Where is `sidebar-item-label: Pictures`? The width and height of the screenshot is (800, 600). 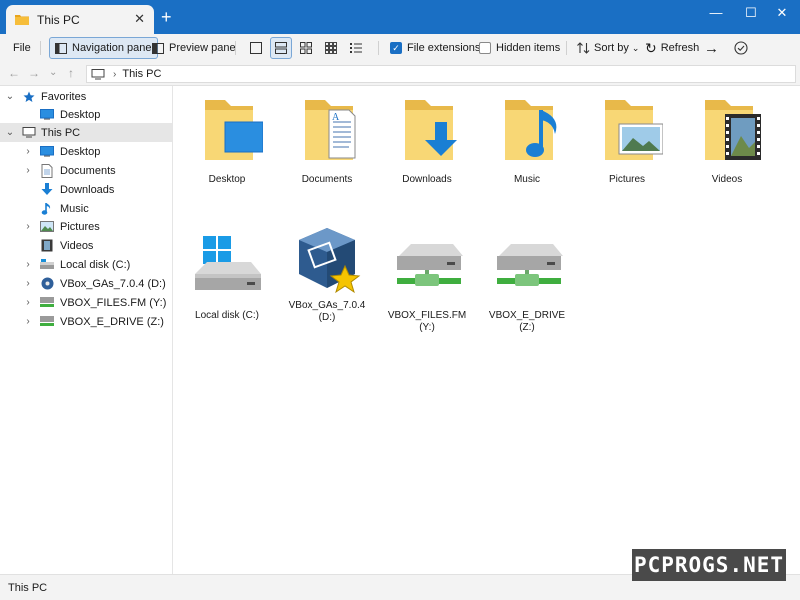 sidebar-item-label: Pictures is located at coordinates (80, 226).